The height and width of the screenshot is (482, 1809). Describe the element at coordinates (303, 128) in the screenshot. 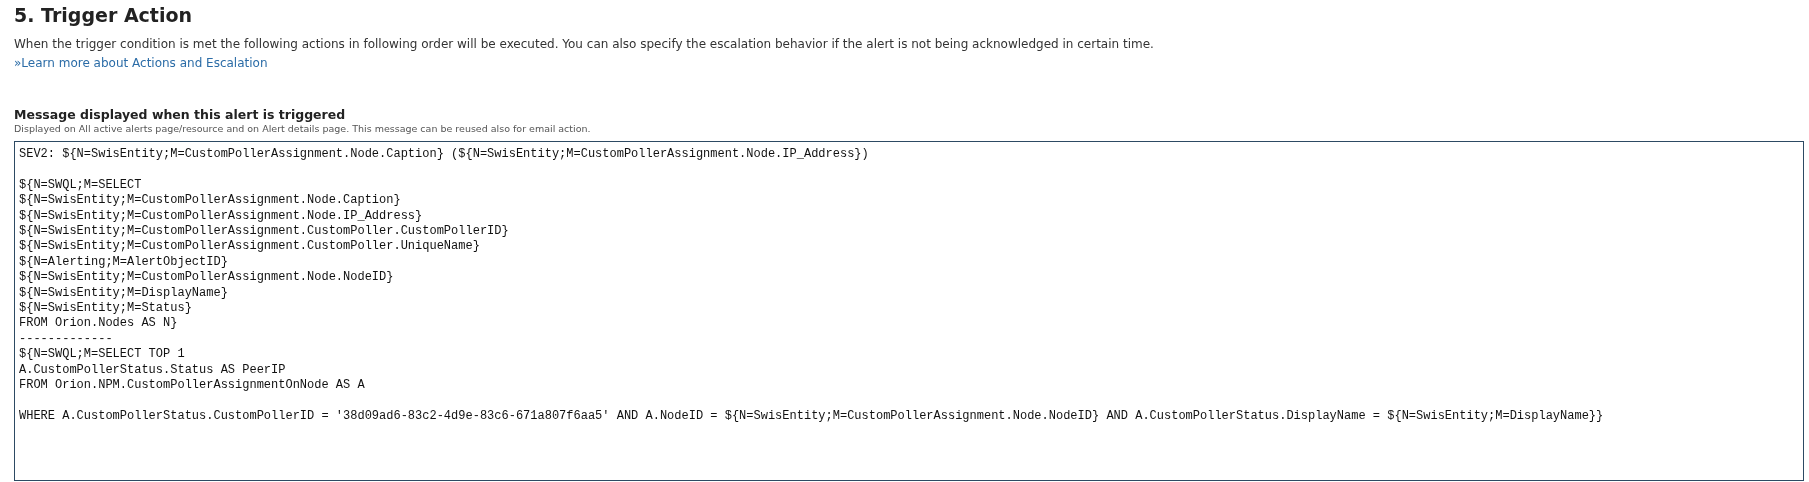

I see `message-hint: Displayed on All active alerts page/resource and on Alert details page. This message can be reused also for email action.` at that location.